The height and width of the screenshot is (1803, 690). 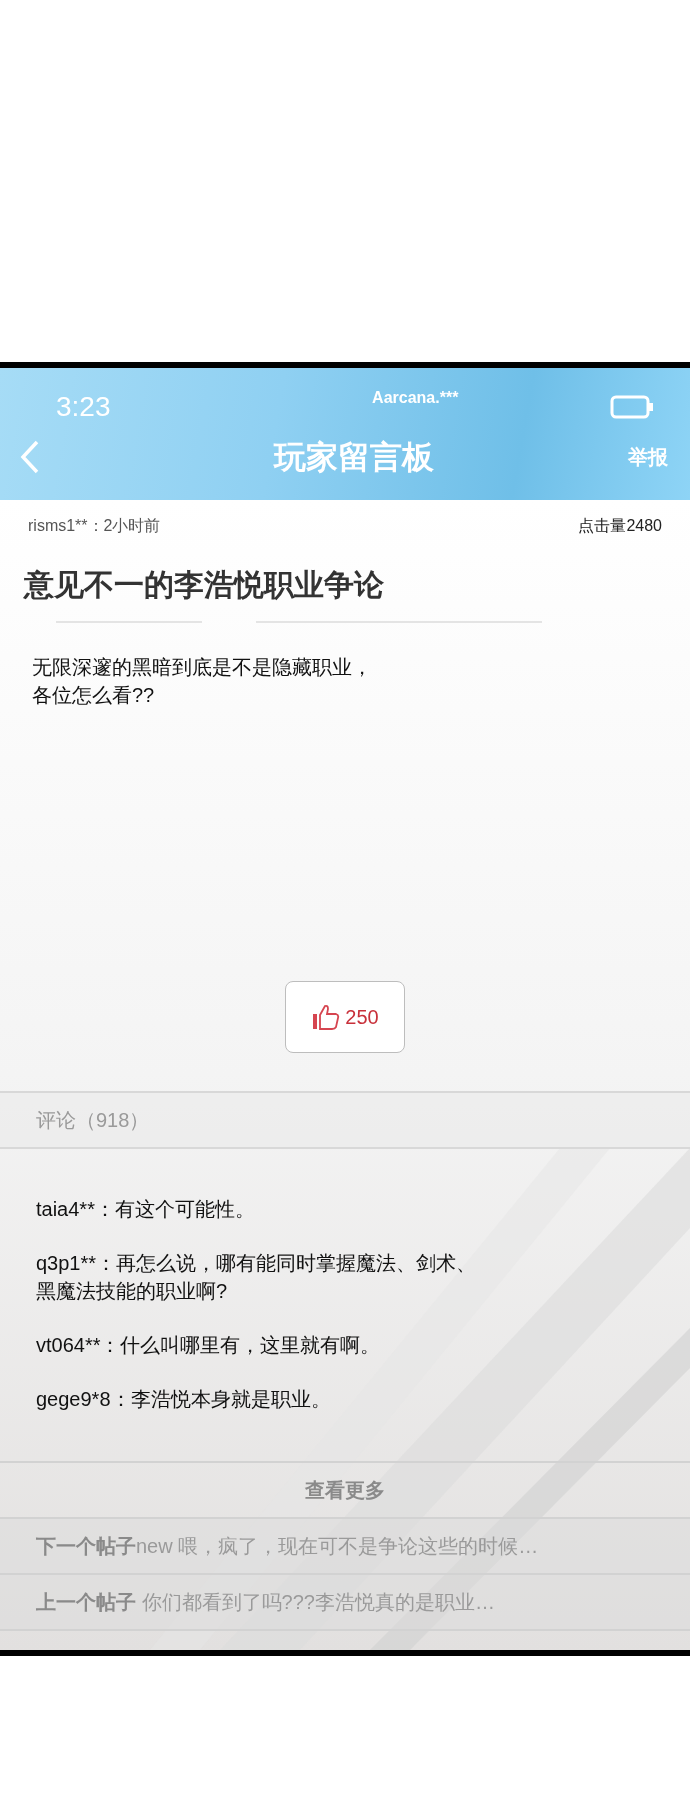 I want to click on like-button: 250, so click(x=345, y=1017).